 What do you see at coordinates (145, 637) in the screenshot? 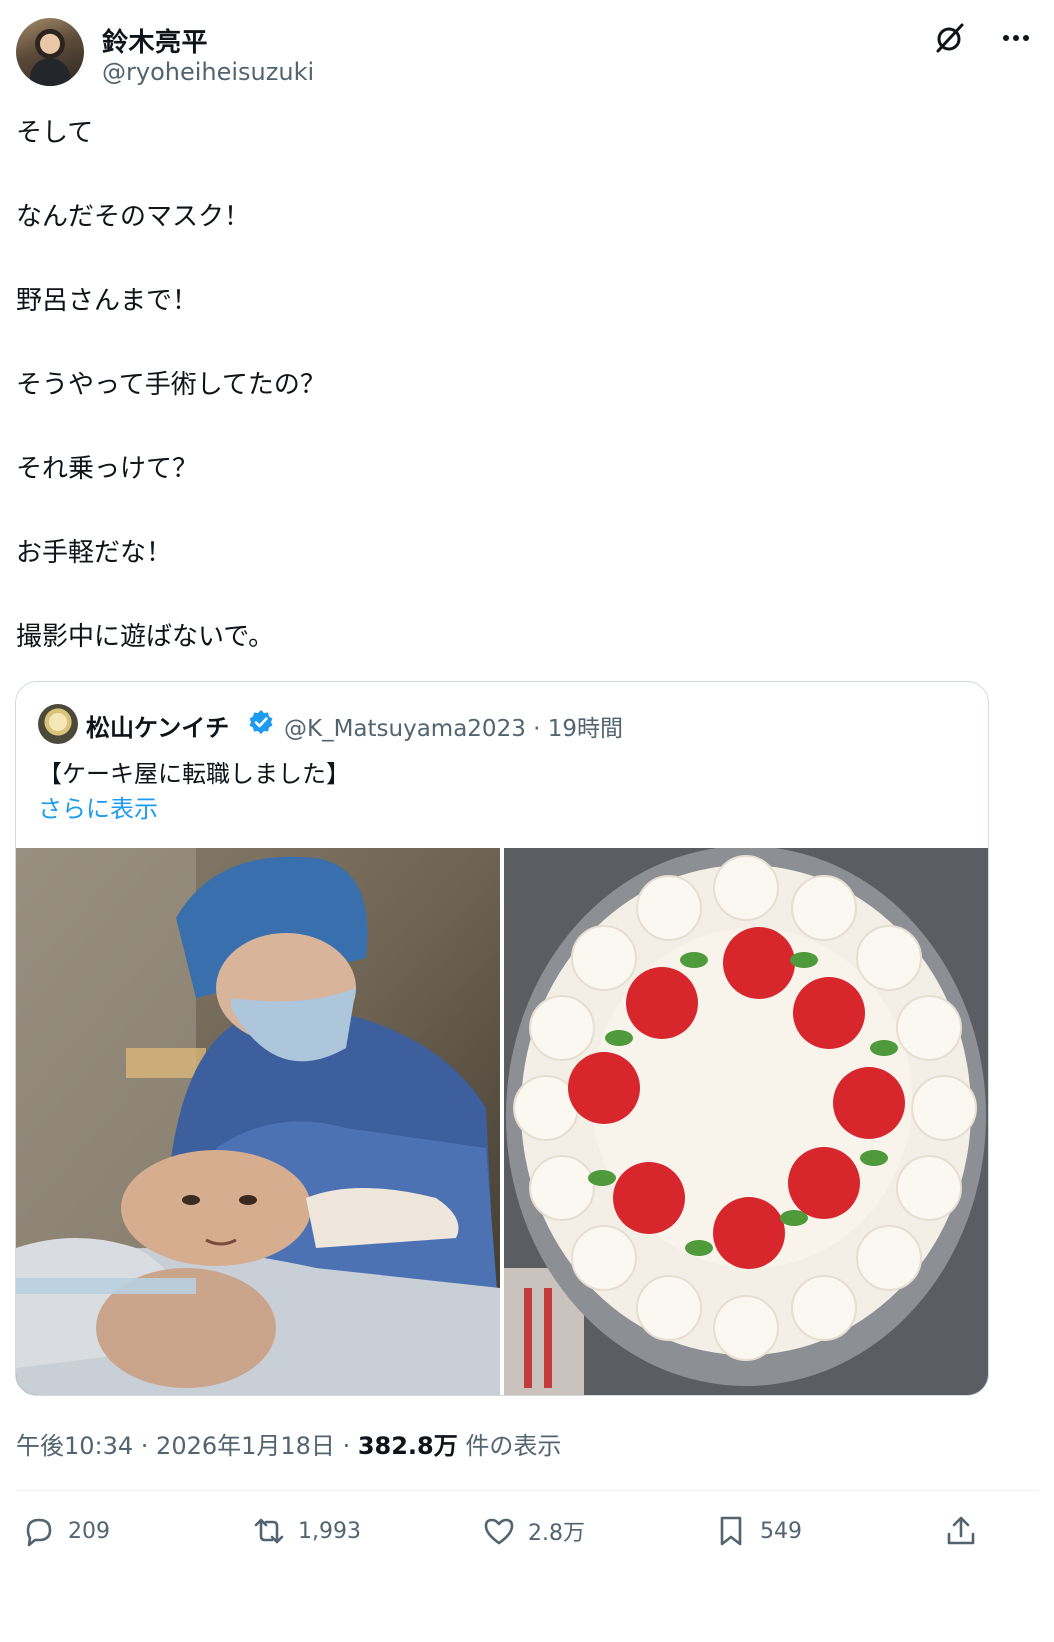
I see `tweet-line: 撮影中に遊ばないで。` at bounding box center [145, 637].